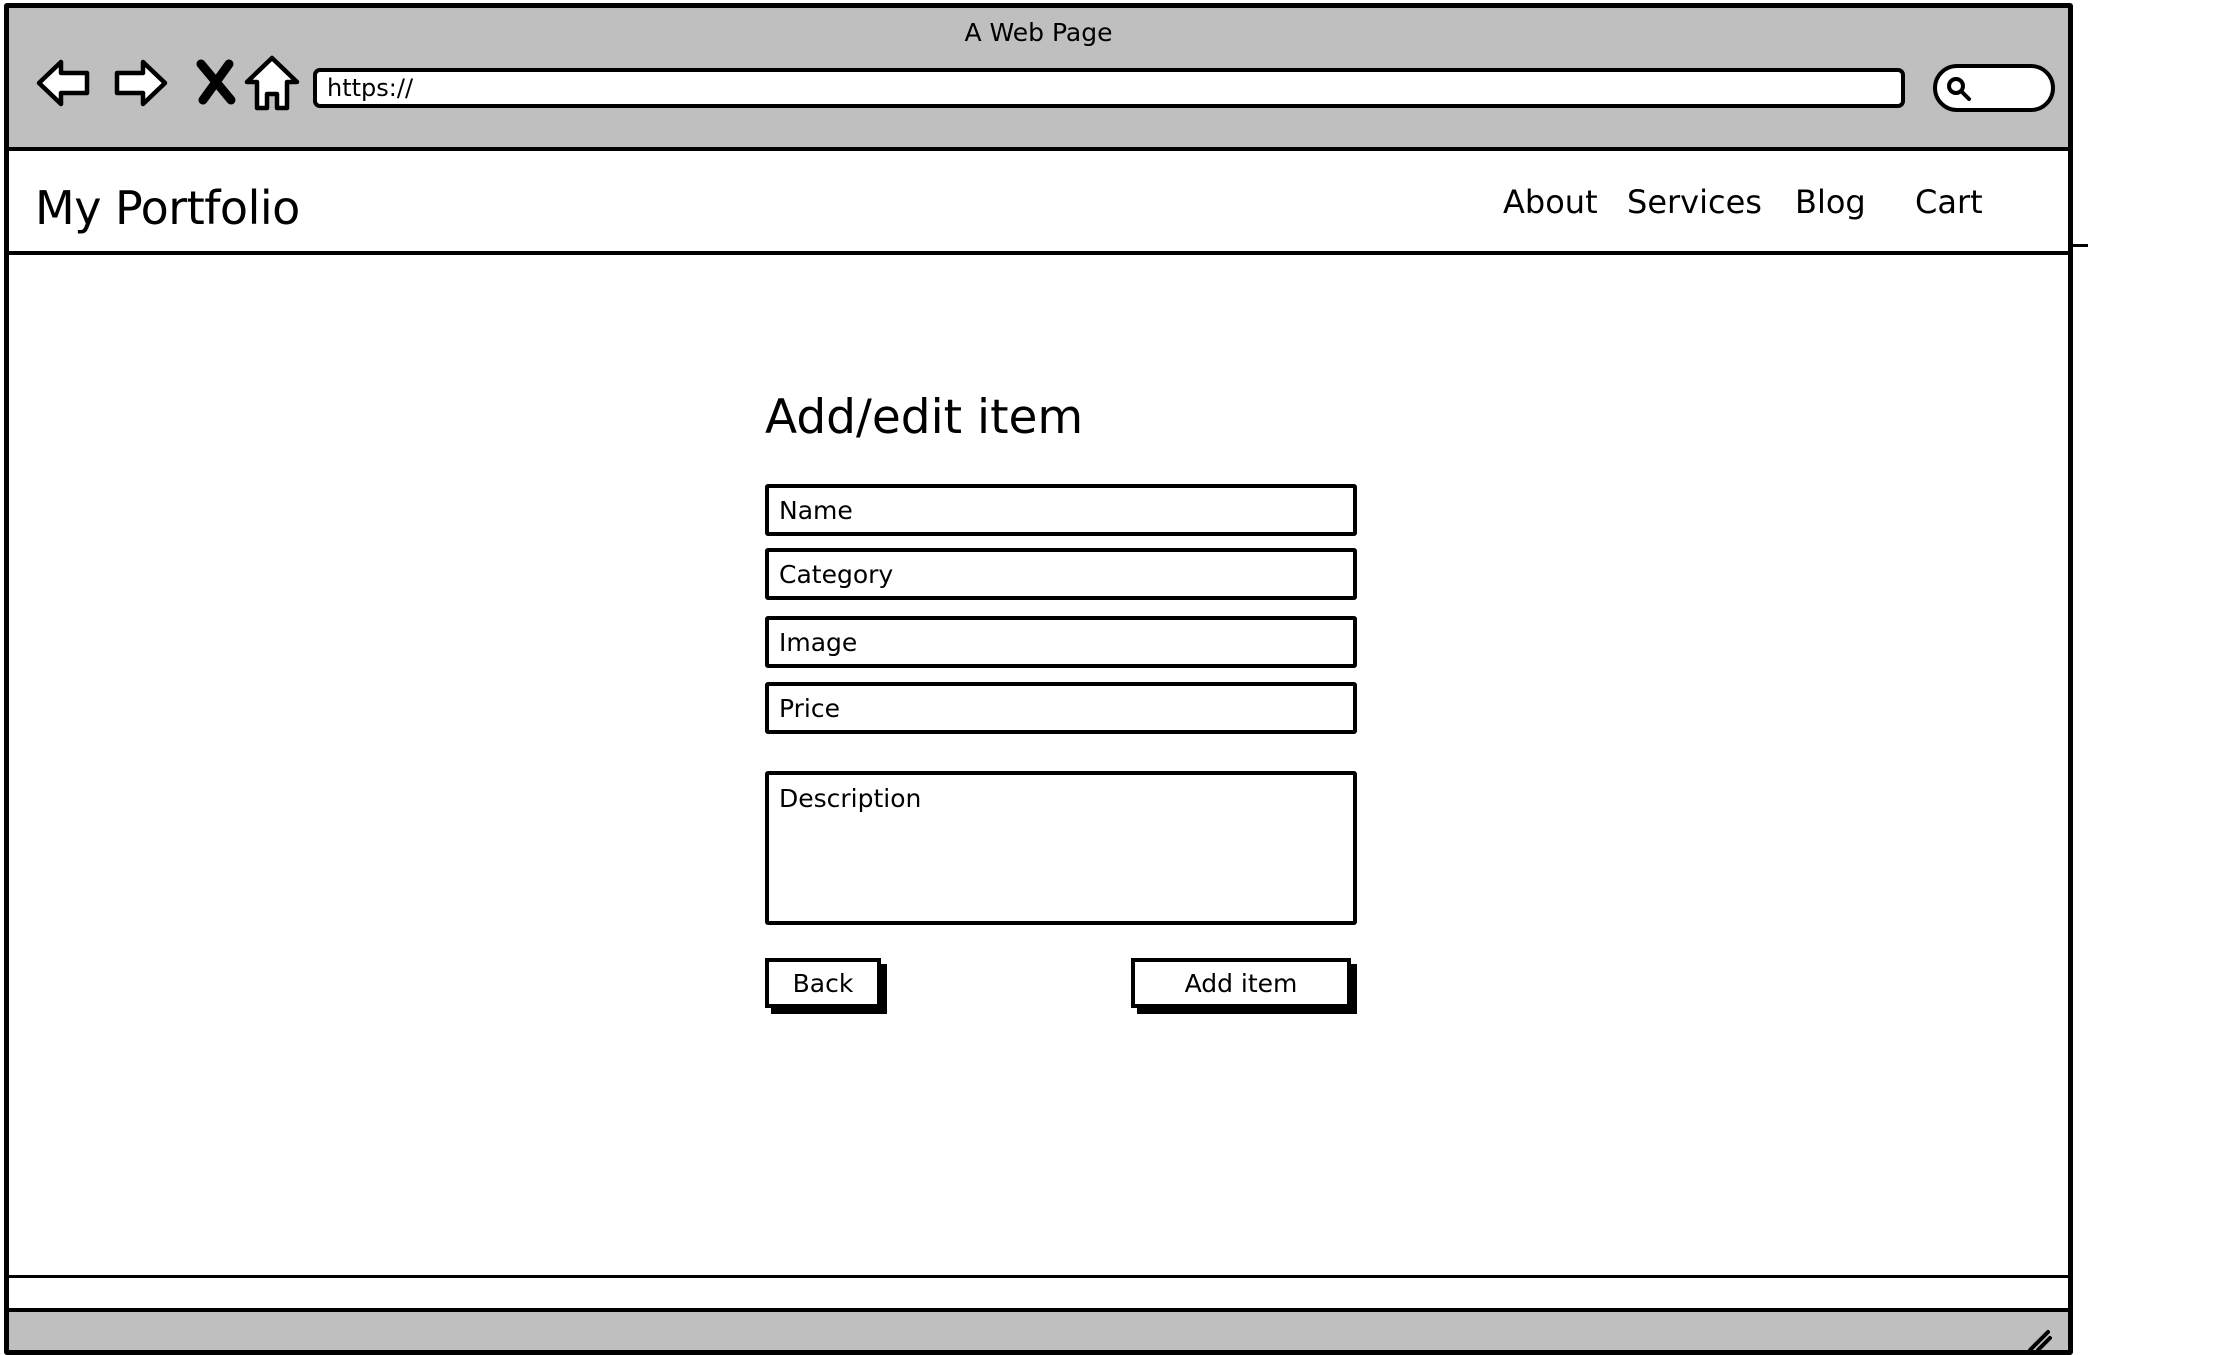 This screenshot has width=2216, height=1355. What do you see at coordinates (1061, 510) in the screenshot?
I see `name-field` at bounding box center [1061, 510].